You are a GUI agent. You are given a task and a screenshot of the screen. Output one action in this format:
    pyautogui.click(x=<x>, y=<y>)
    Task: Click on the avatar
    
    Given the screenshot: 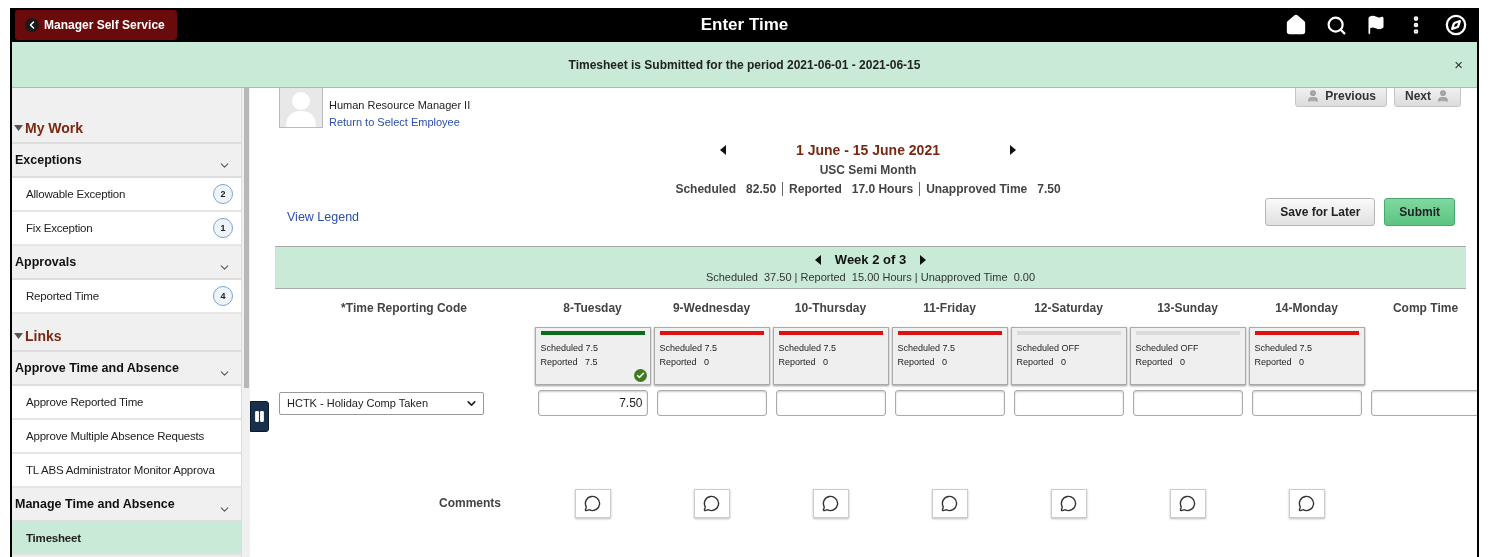 What is the action you would take?
    pyautogui.click(x=301, y=108)
    